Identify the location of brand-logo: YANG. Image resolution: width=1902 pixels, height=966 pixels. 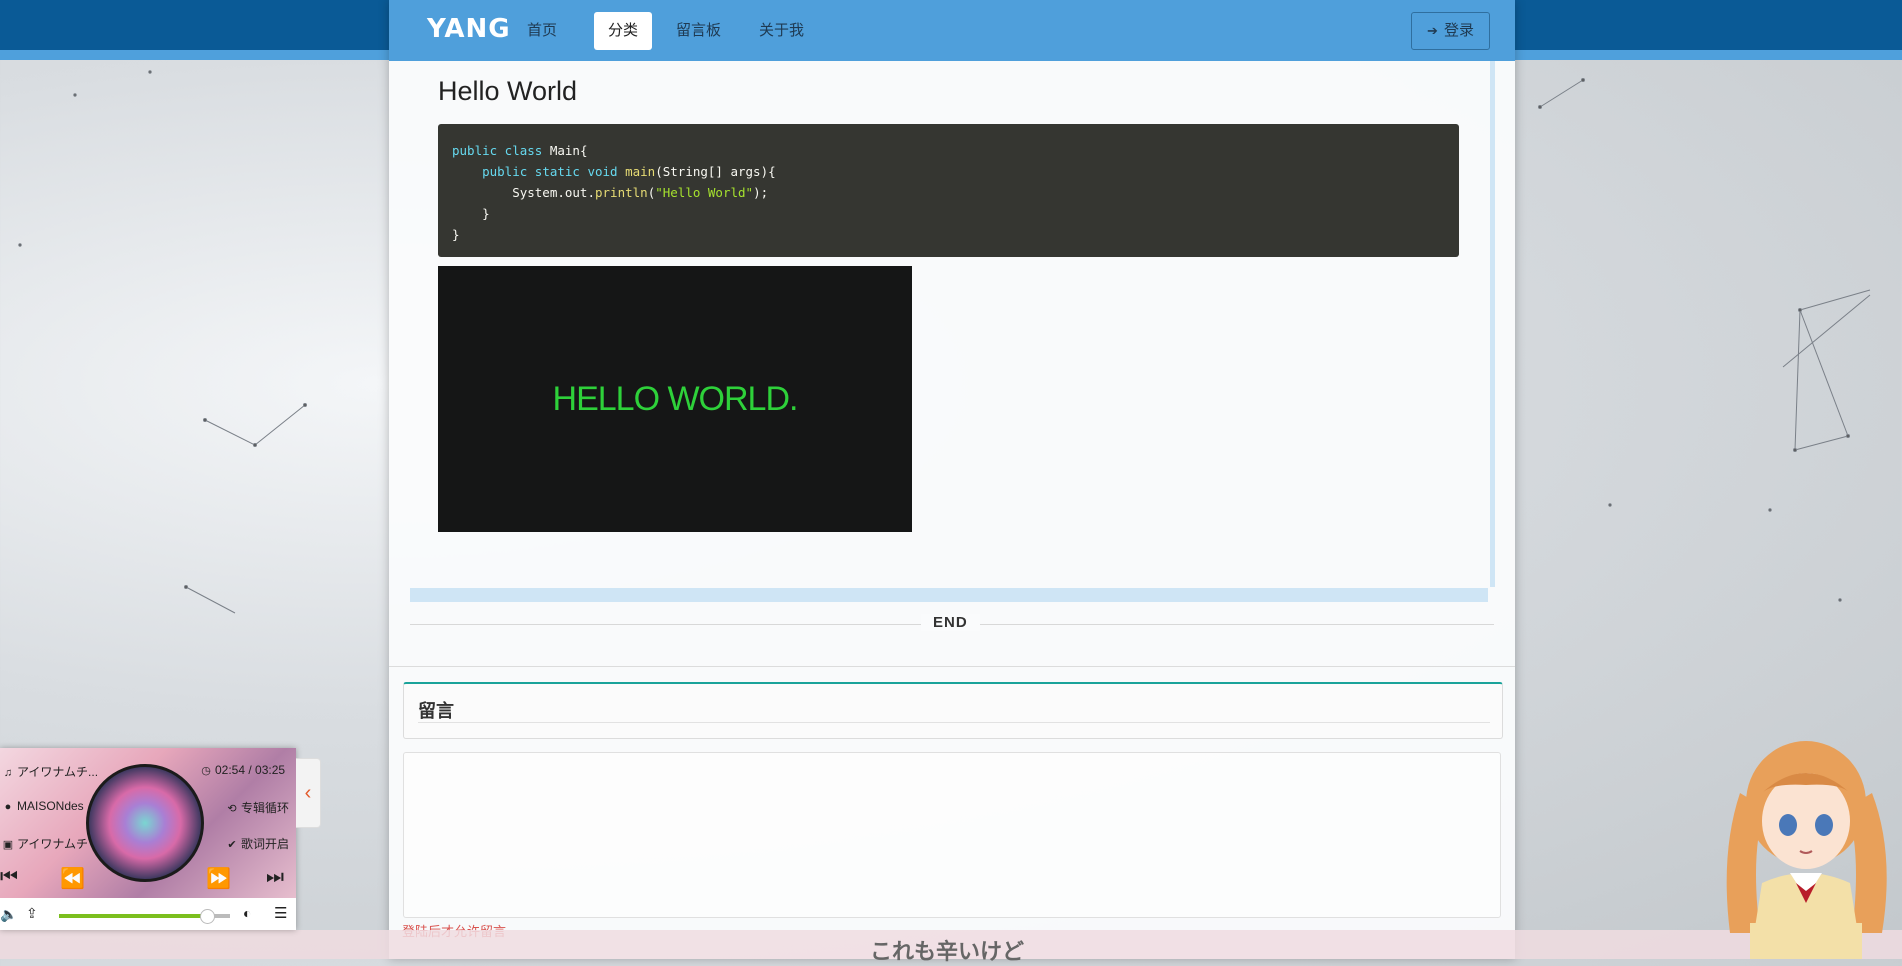
(469, 29).